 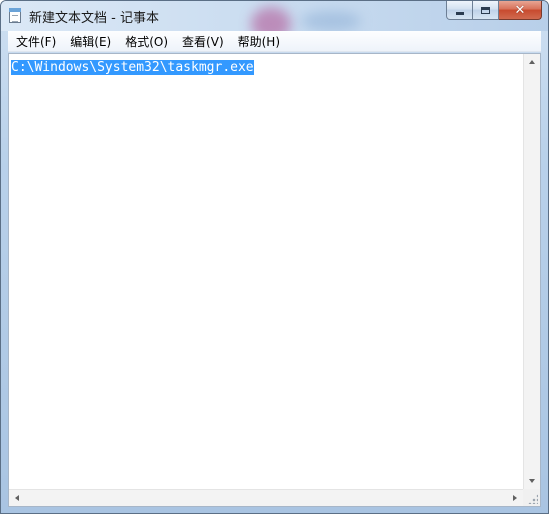 I want to click on scroll-left-icon, so click(x=17, y=498).